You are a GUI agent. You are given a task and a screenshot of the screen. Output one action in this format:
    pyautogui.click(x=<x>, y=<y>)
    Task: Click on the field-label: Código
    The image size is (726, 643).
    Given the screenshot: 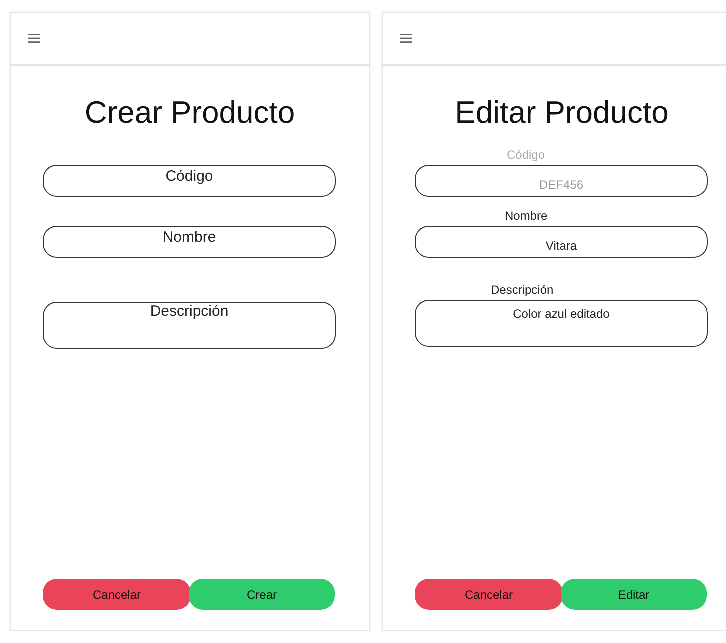 What is the action you would take?
    pyautogui.click(x=526, y=155)
    